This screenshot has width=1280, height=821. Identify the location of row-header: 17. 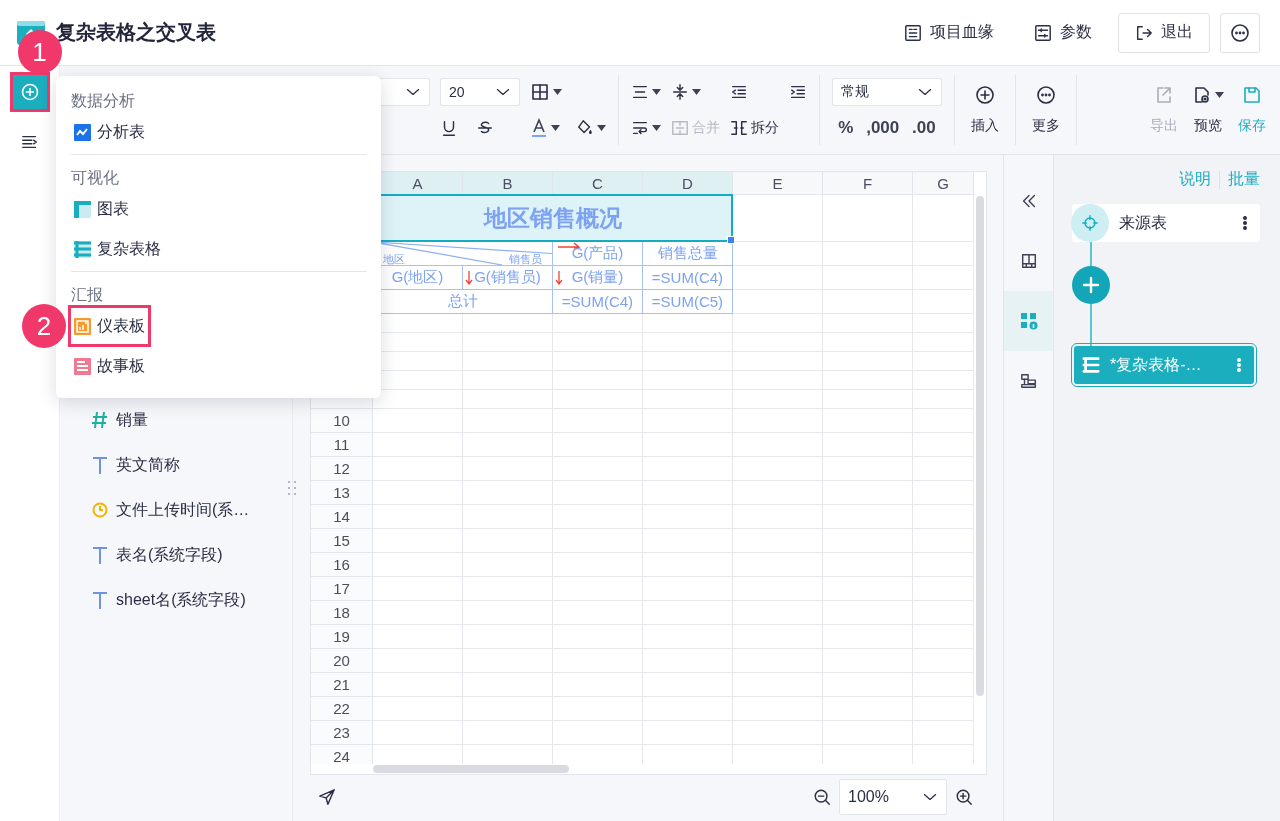
(342, 589).